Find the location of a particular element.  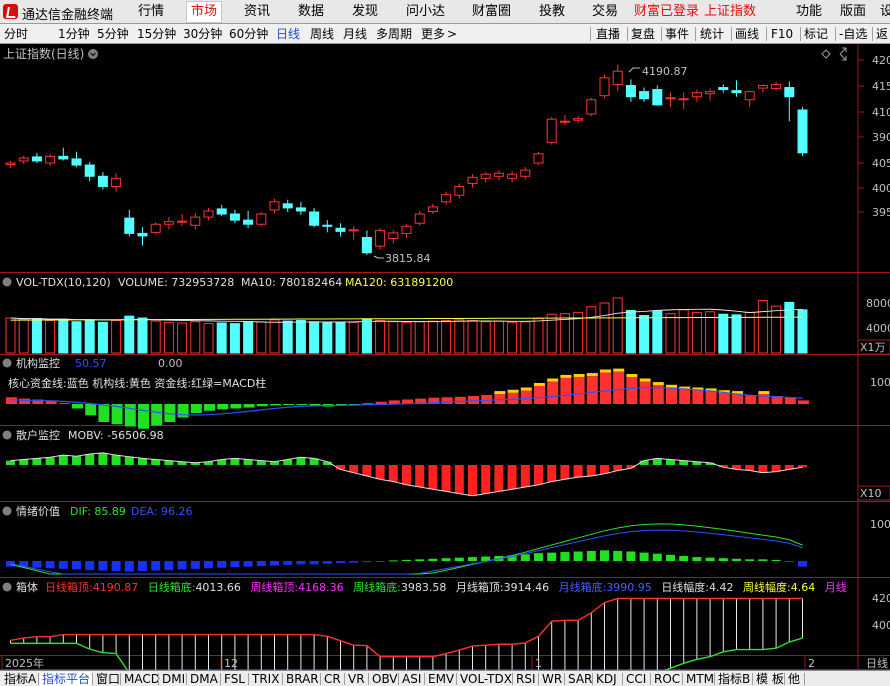

menu-item-layout: 版面 is located at coordinates (853, 12).